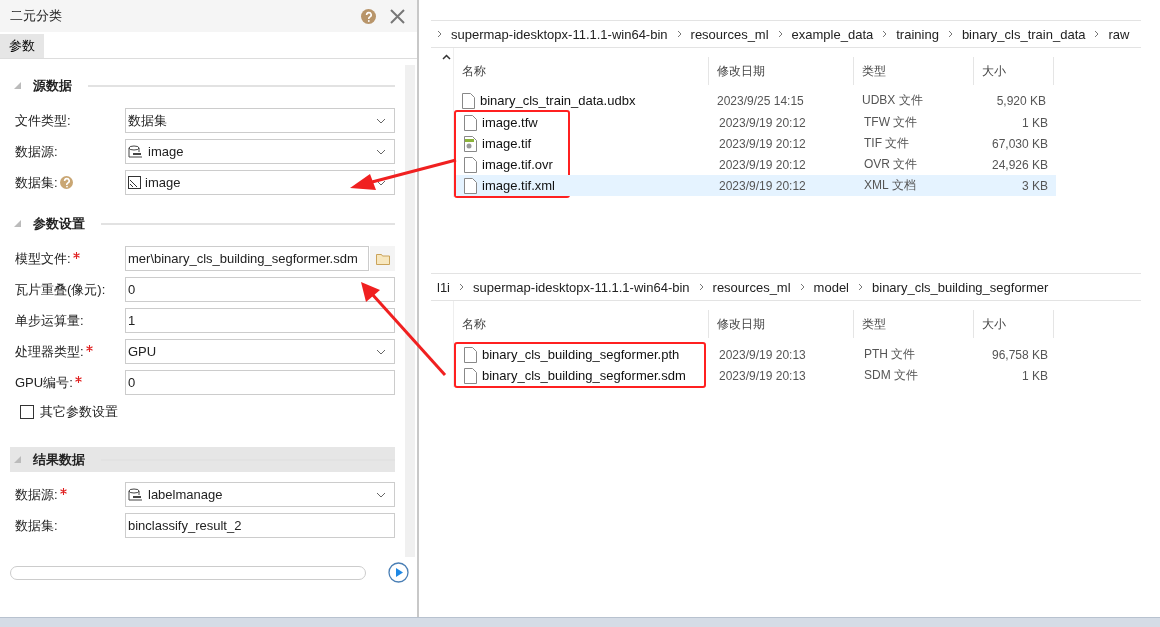 This screenshot has width=1160, height=627. Describe the element at coordinates (1023, 34) in the screenshot. I see `breadcrumb-item: binary_cls_train_data` at that location.